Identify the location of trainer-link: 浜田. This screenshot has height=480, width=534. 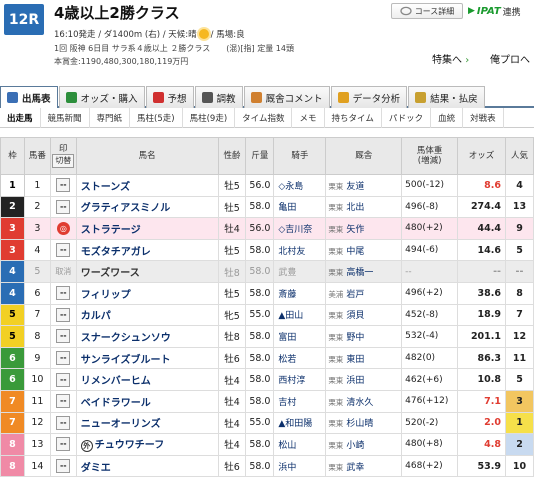
(355, 381).